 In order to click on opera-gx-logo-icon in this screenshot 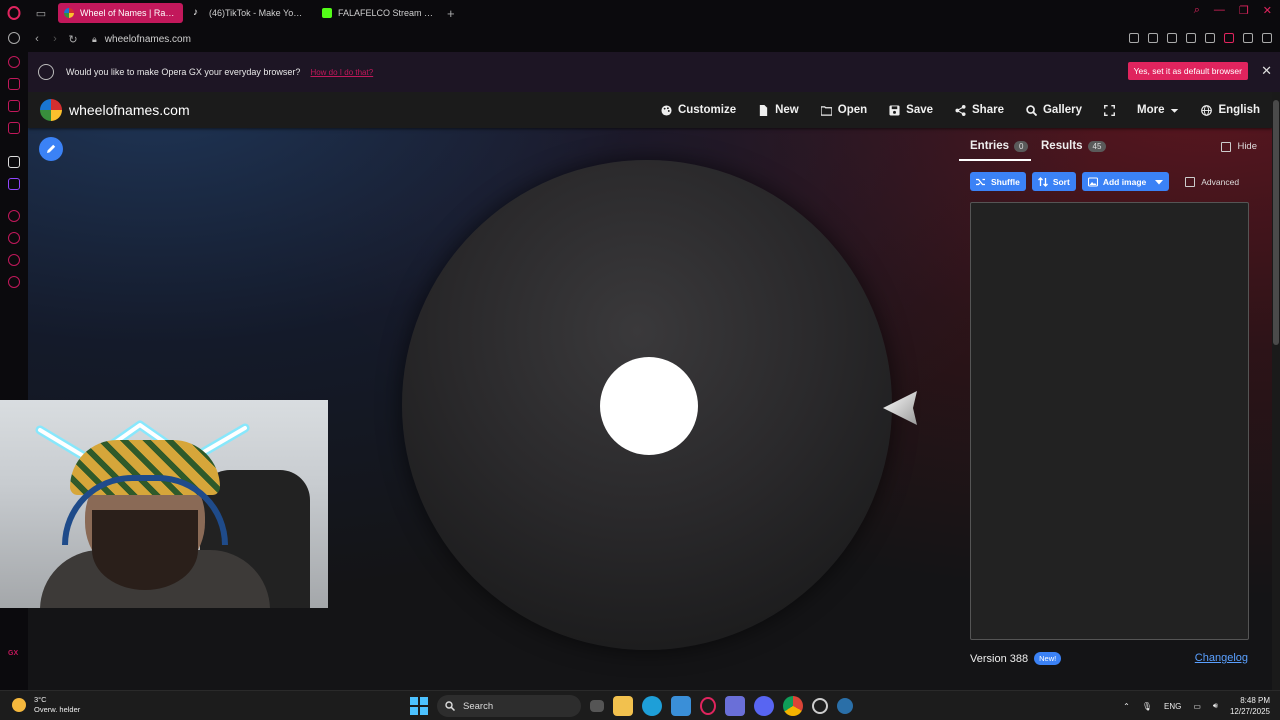, I will do `click(14, 13)`.